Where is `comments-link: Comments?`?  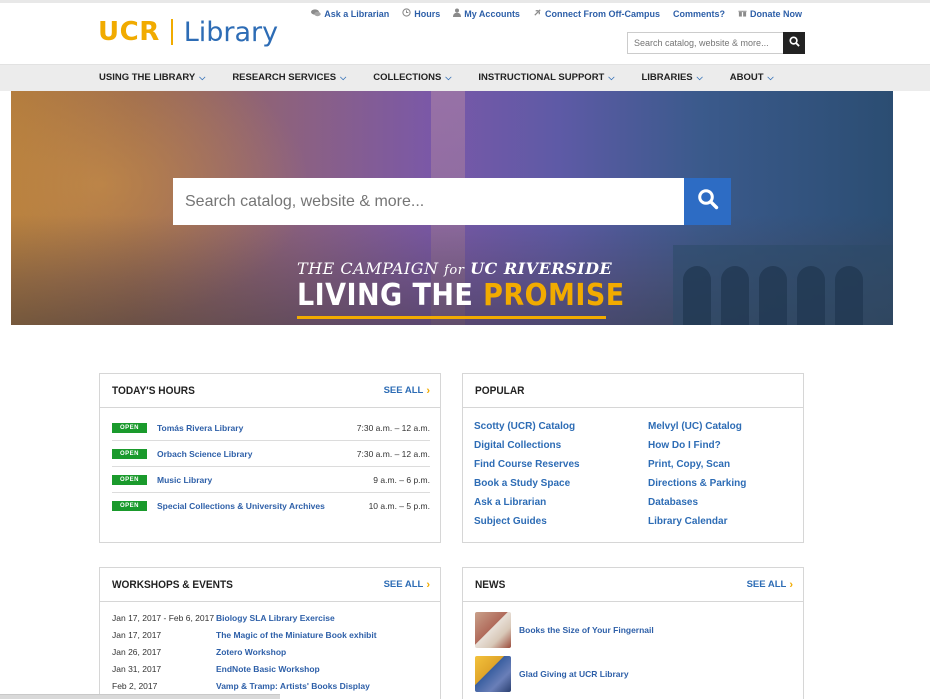
comments-link: Comments? is located at coordinates (699, 13).